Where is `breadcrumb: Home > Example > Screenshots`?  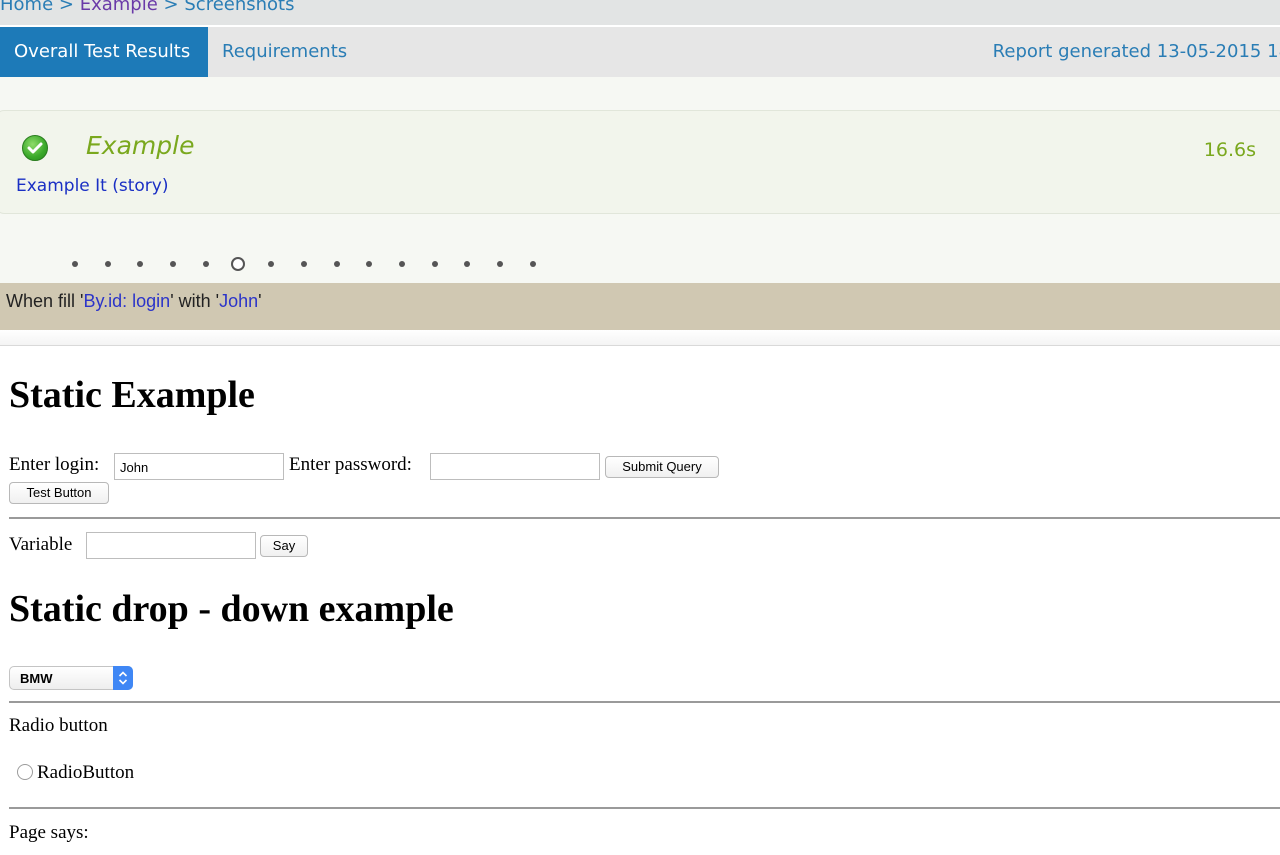
breadcrumb: Home > Example > Screenshots is located at coordinates (147, 7).